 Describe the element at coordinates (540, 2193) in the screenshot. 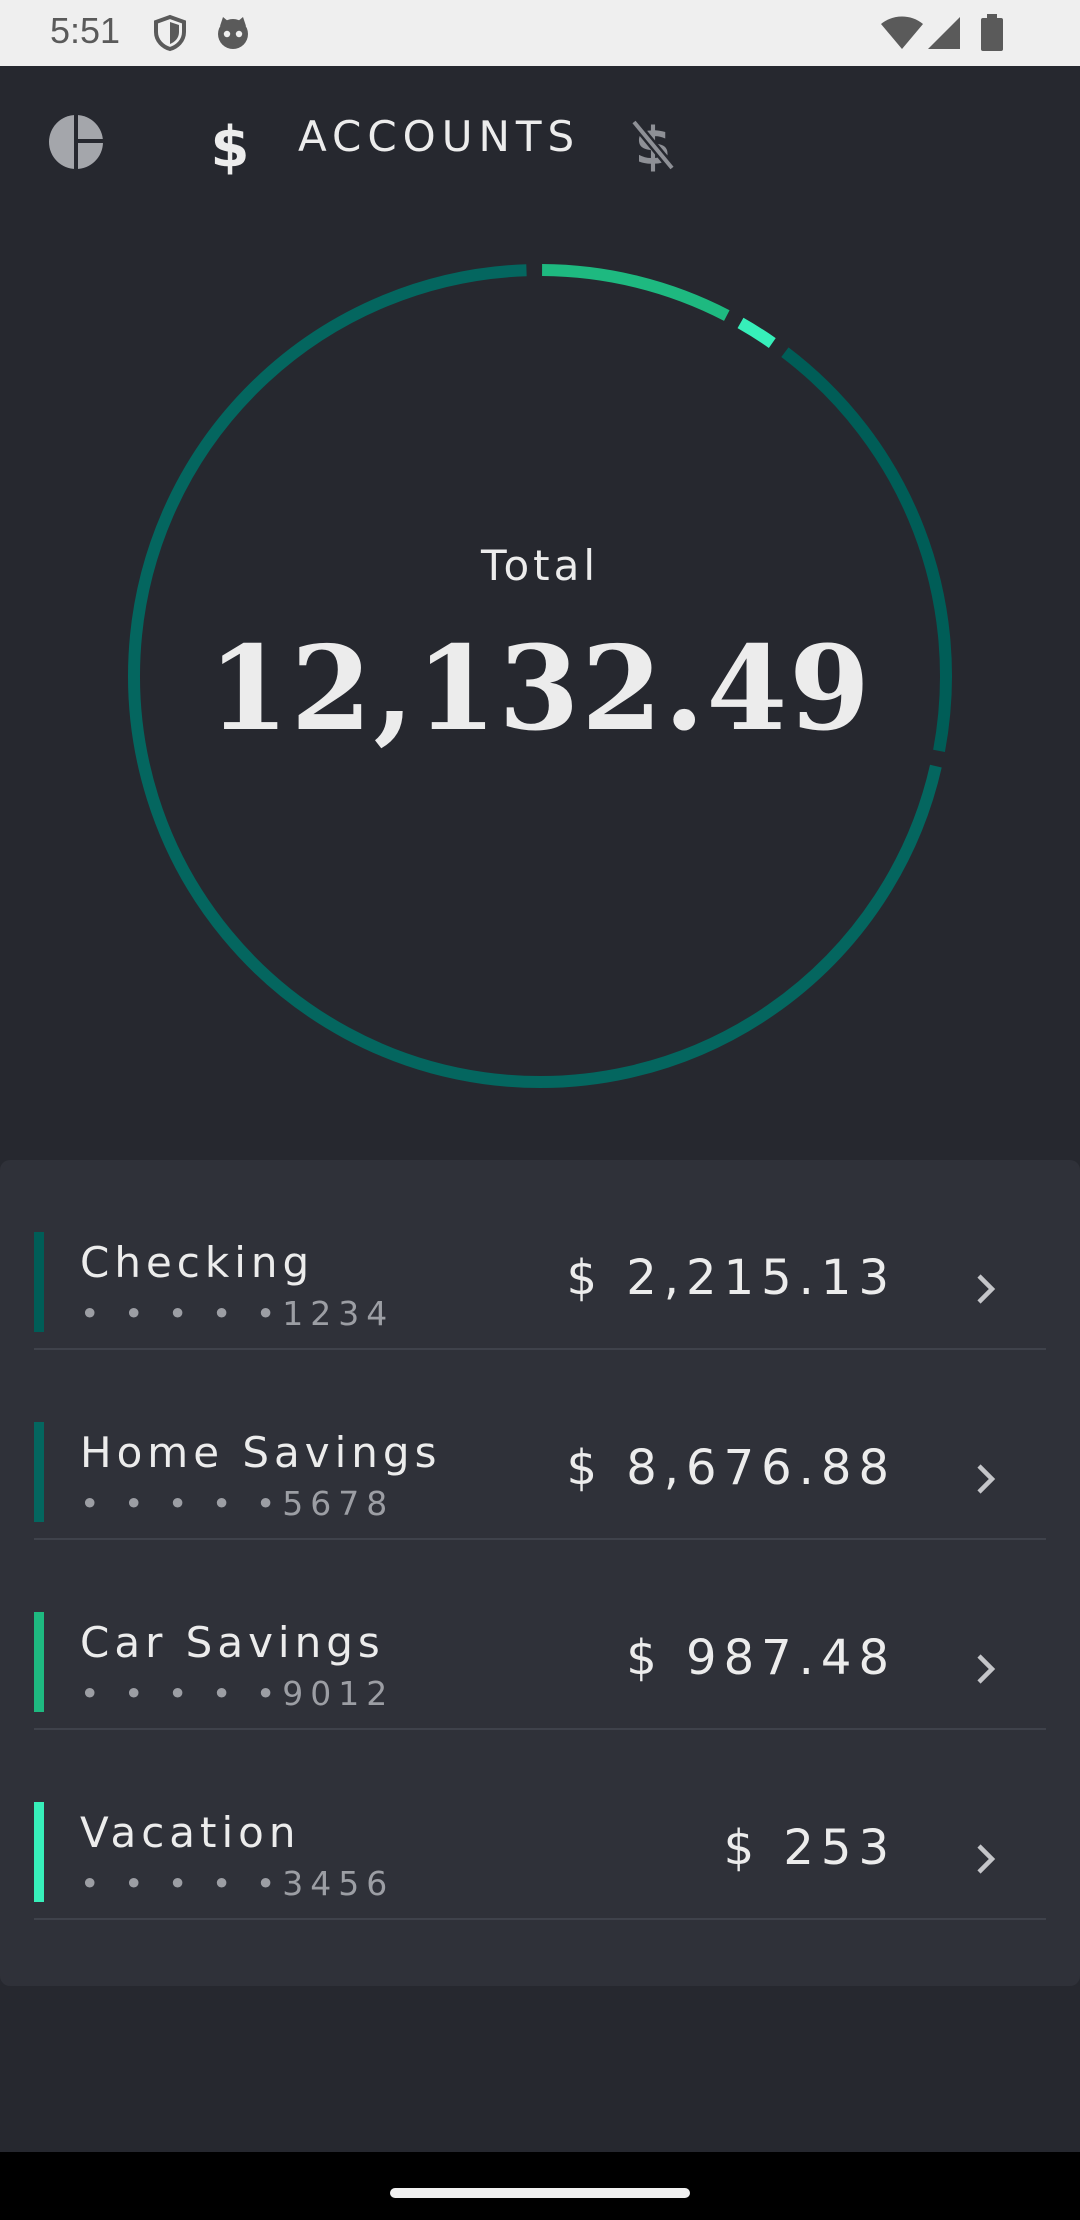

I see `home-gesture-handle` at that location.